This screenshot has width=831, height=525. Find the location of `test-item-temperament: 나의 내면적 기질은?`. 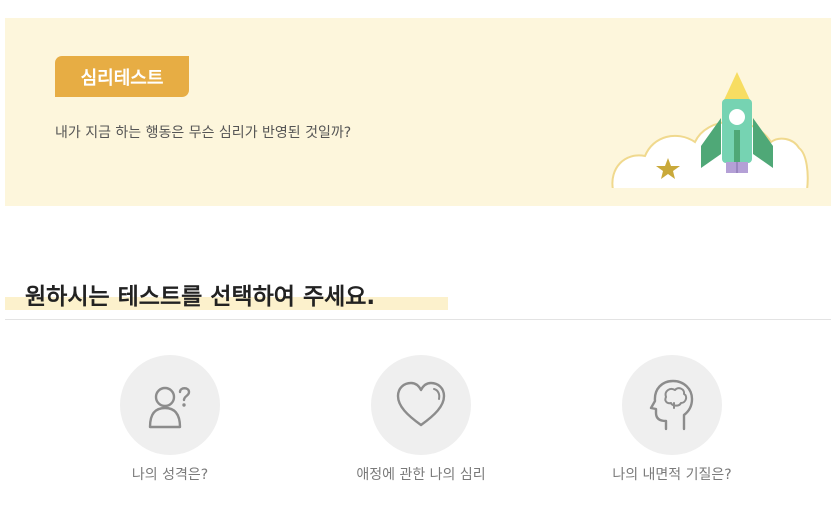

test-item-temperament: 나의 내면적 기질은? is located at coordinates (672, 422).